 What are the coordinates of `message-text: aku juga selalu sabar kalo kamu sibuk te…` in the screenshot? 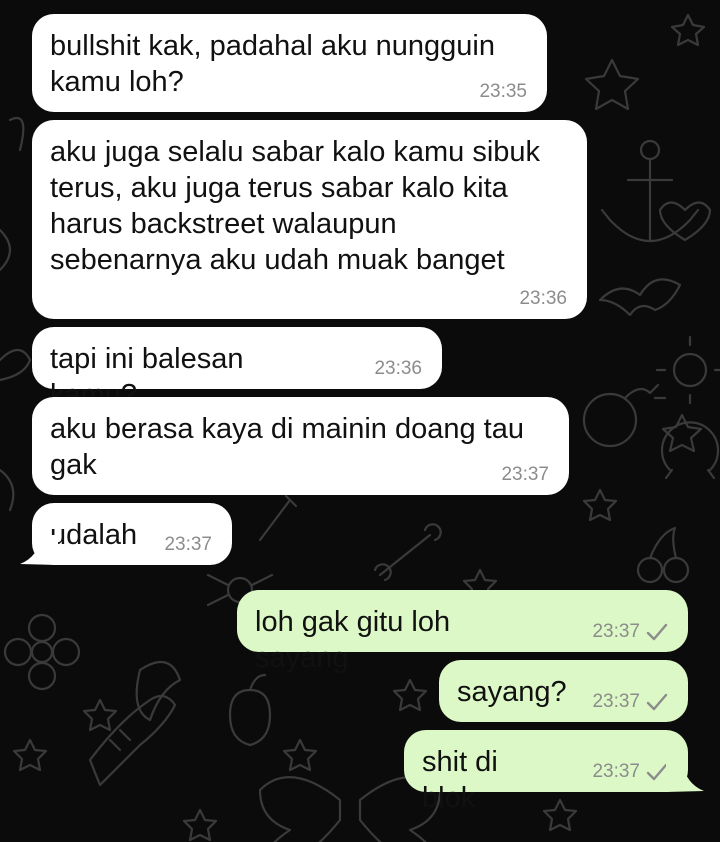 It's located at (295, 206).